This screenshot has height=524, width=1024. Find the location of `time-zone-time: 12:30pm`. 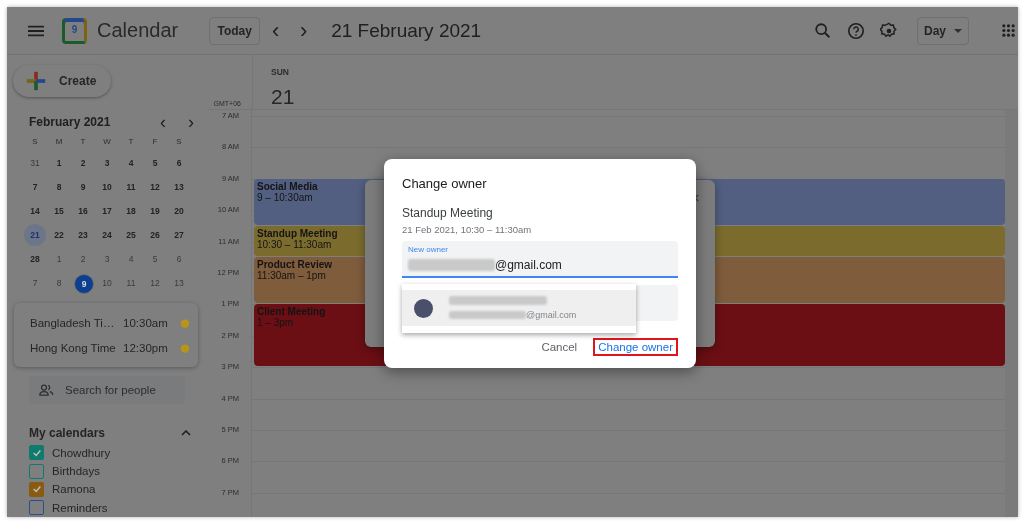

time-zone-time: 12:30pm is located at coordinates (146, 348).